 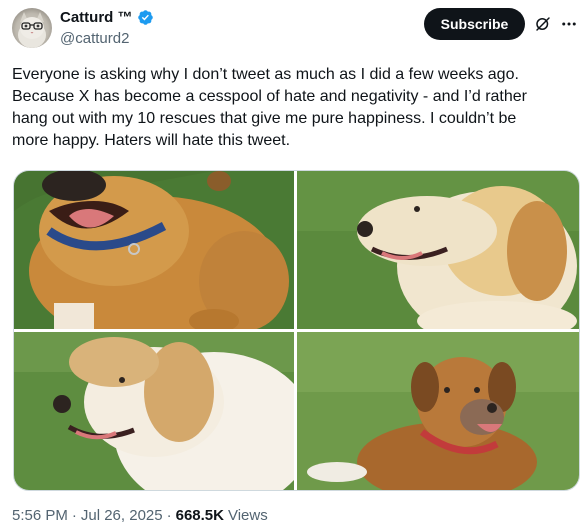 I want to click on more-icon, so click(x=569, y=24).